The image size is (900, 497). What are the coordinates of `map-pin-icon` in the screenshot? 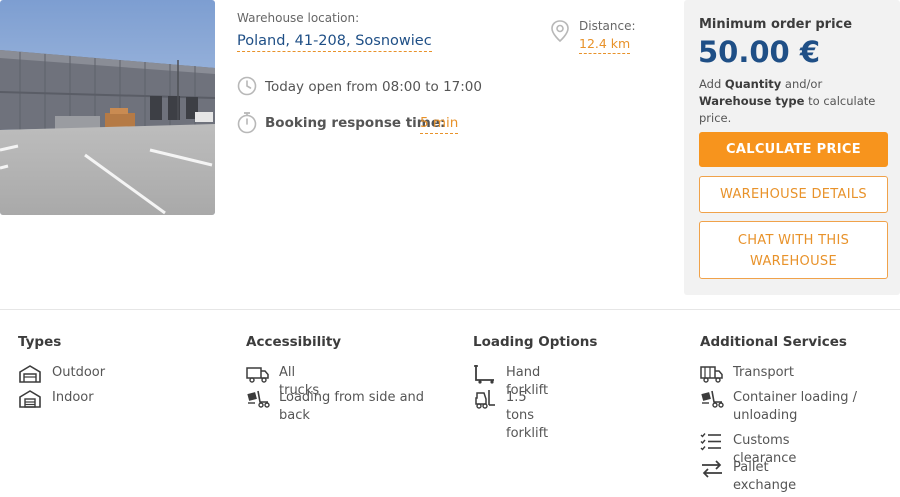 It's located at (560, 31).